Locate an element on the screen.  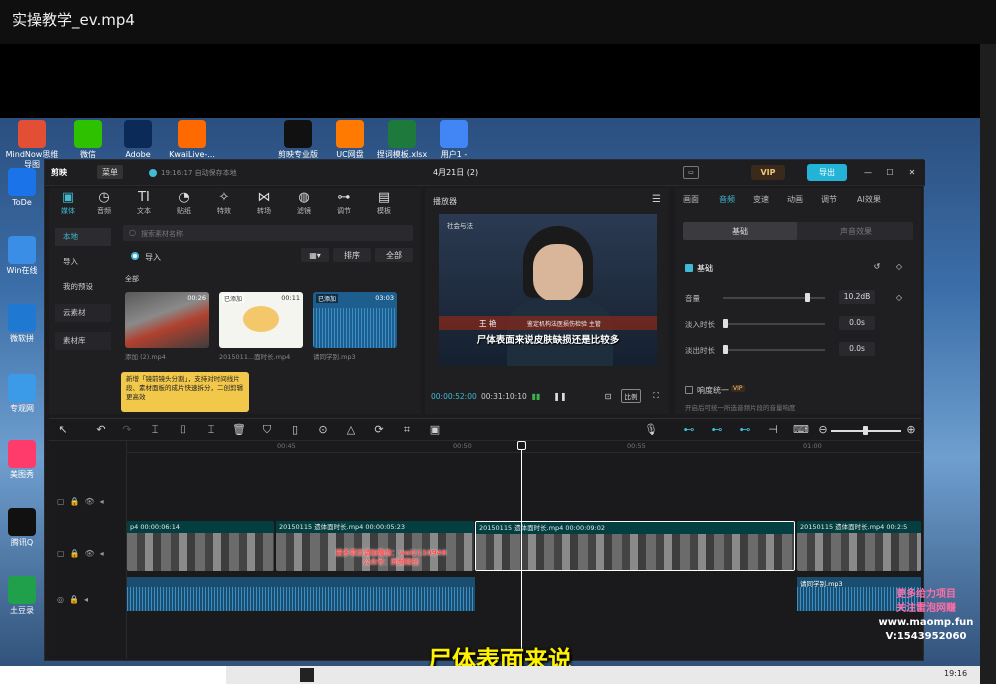
video-clip-1: p4 00:00:06:14 is located at coordinates (200, 546).